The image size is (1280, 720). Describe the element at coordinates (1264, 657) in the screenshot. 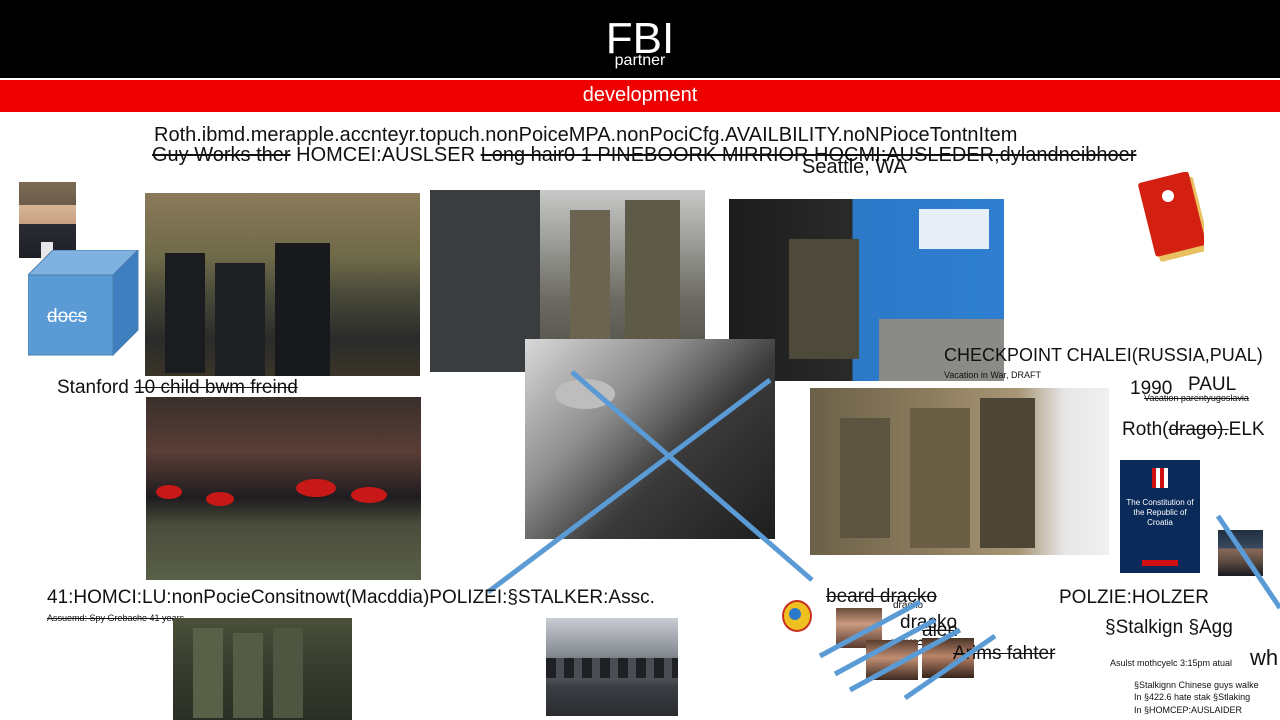

I see `wh-label: wh` at that location.